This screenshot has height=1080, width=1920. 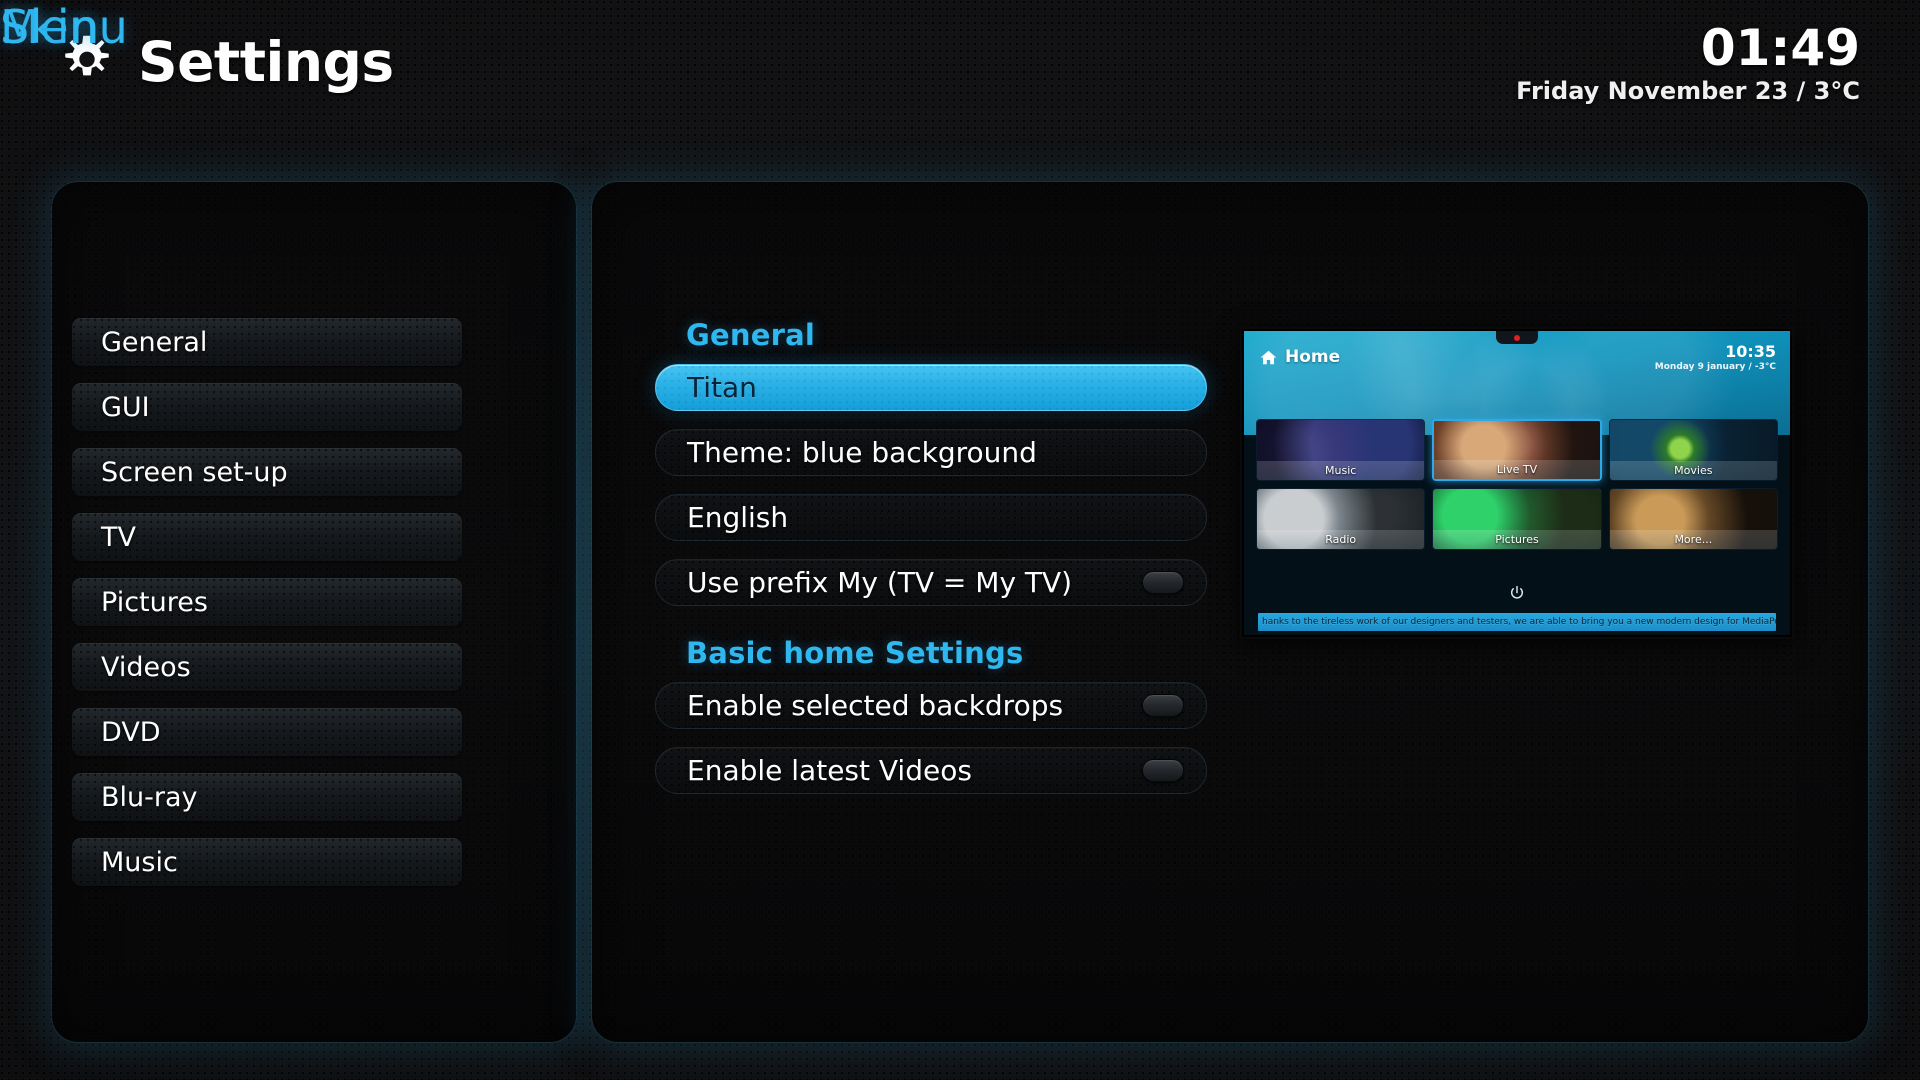 I want to click on preview-tile-radio: Radio, so click(x=1341, y=519).